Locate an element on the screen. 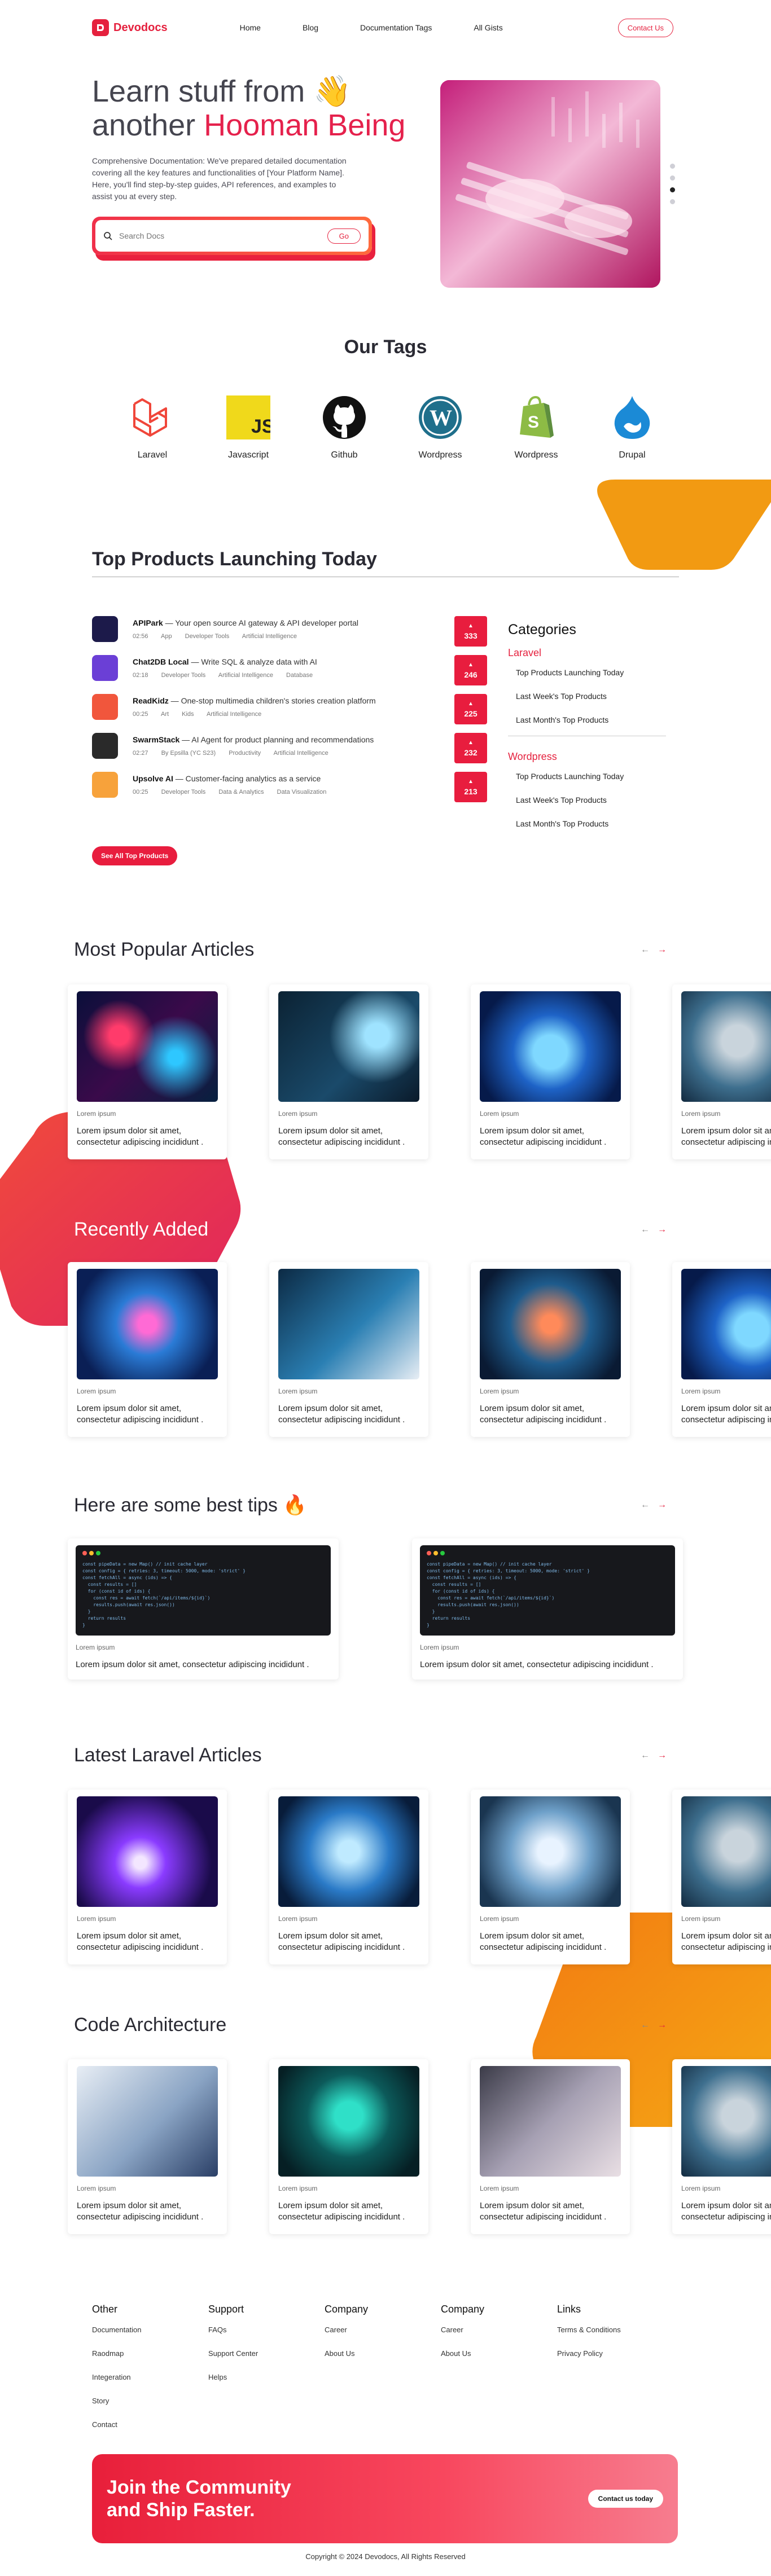 Image resolution: width=771 pixels, height=2576 pixels. nav-link-documentation-tags: Documentation Tags is located at coordinates (396, 28).